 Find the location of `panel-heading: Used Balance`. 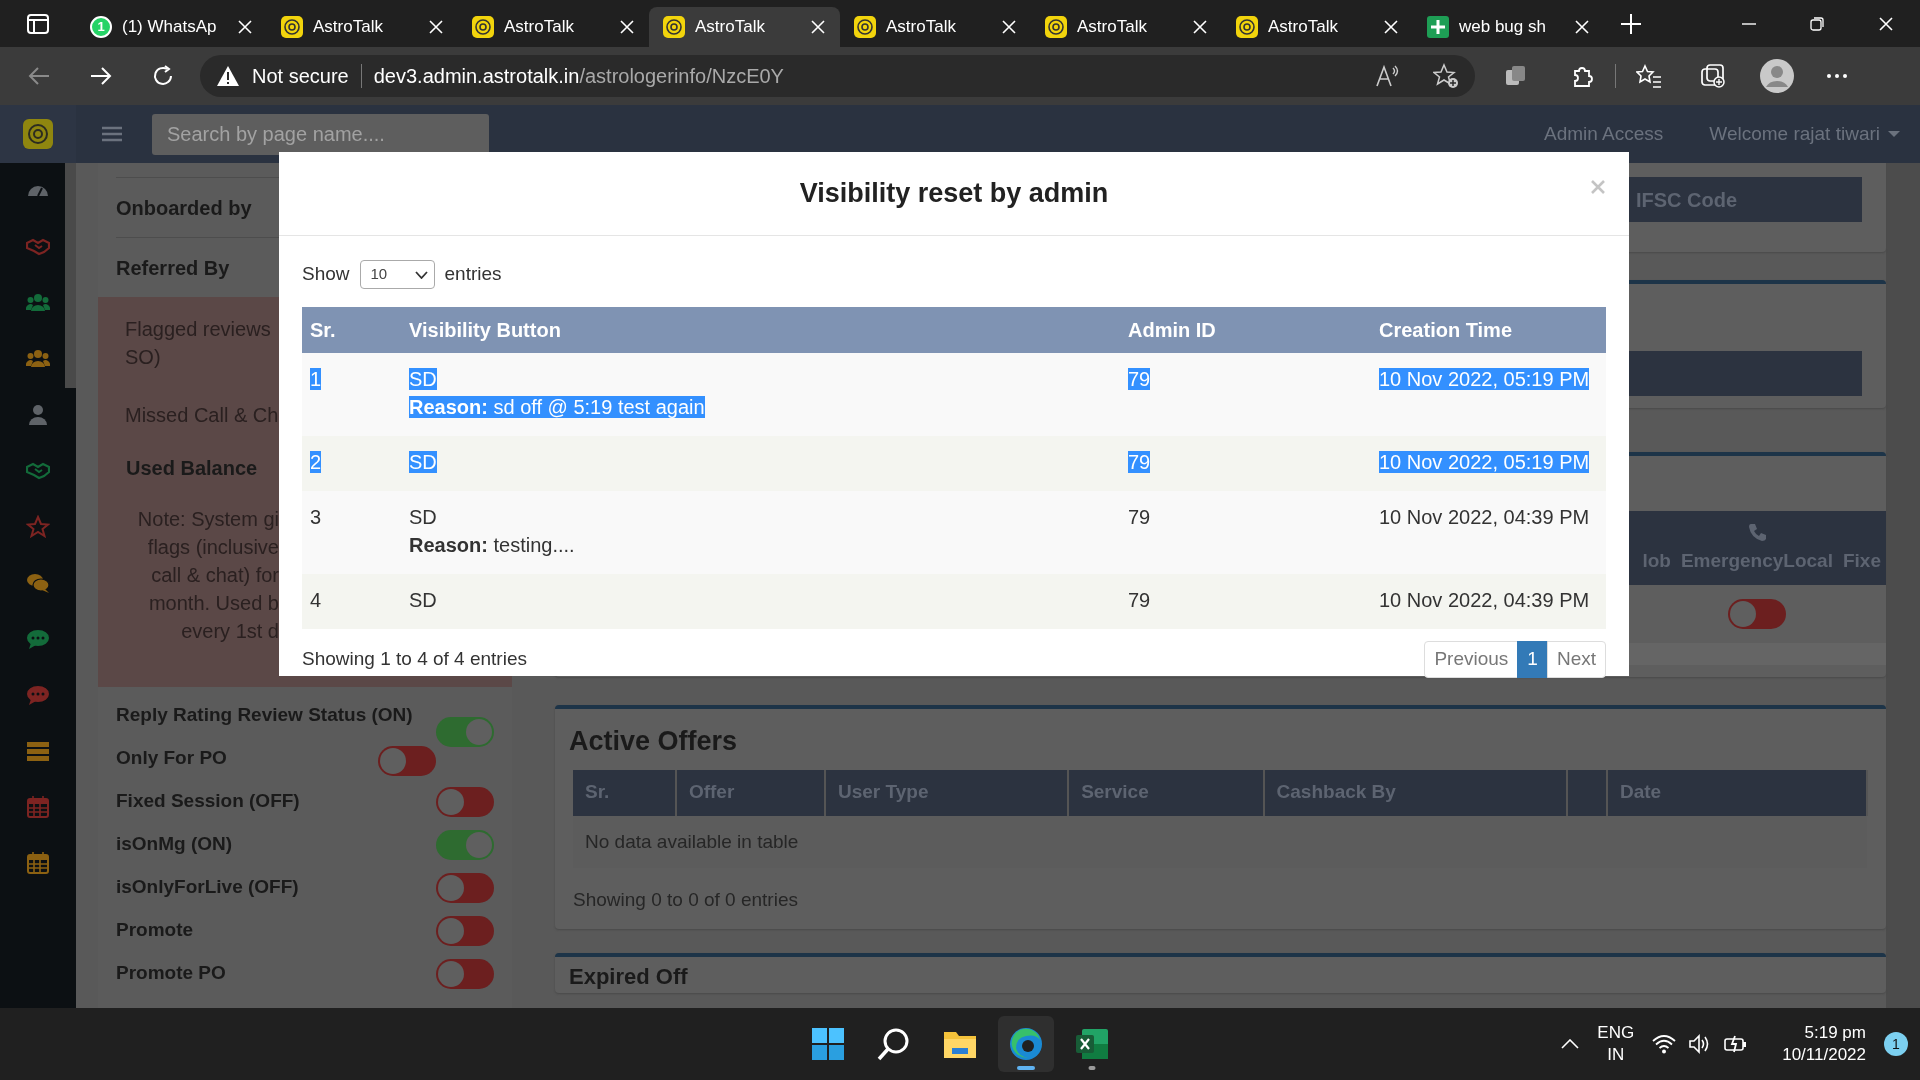

panel-heading: Used Balance is located at coordinates (192, 468).